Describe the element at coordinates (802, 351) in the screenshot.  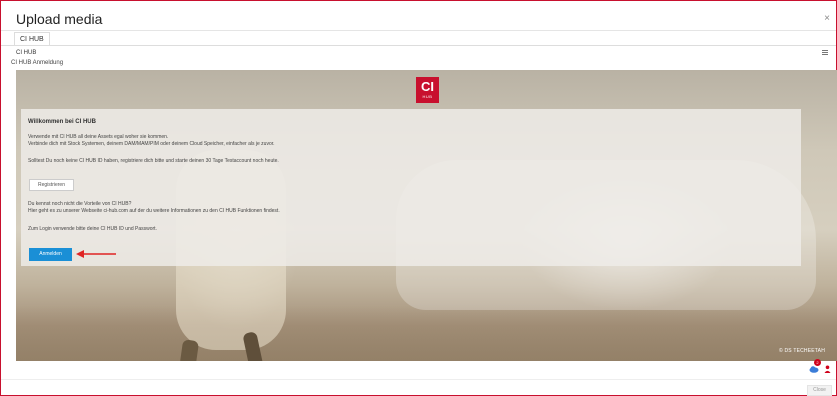
I see `photo-credit: © DS TECHEETAH` at that location.